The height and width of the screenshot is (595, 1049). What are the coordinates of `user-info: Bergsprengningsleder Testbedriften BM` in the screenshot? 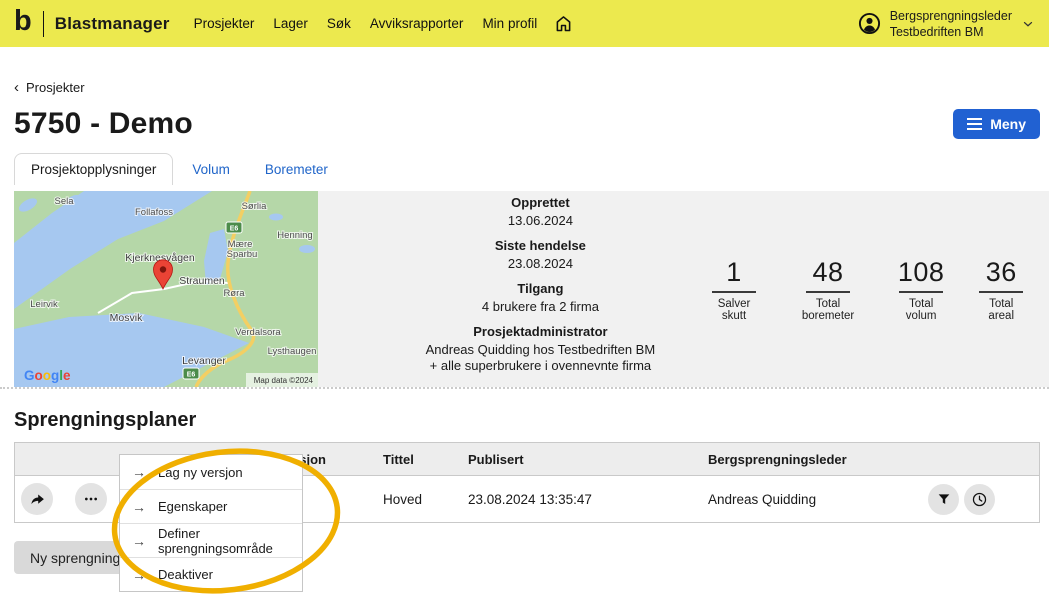 It's located at (951, 24).